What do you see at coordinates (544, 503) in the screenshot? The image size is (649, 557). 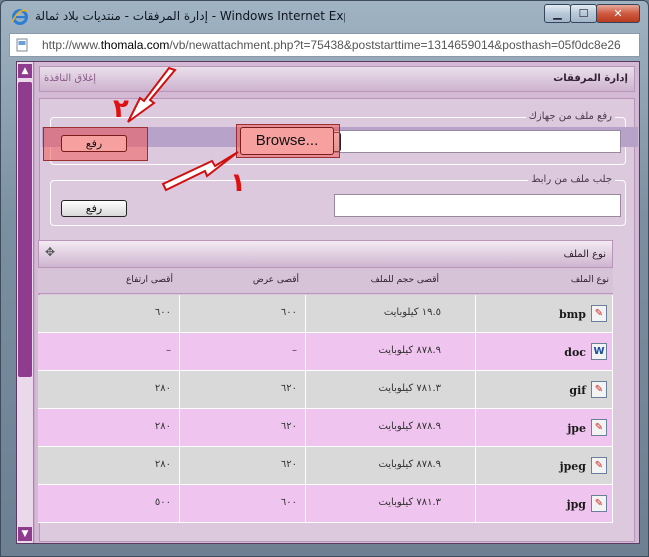 I see `cell-type: ✎ jpg` at bounding box center [544, 503].